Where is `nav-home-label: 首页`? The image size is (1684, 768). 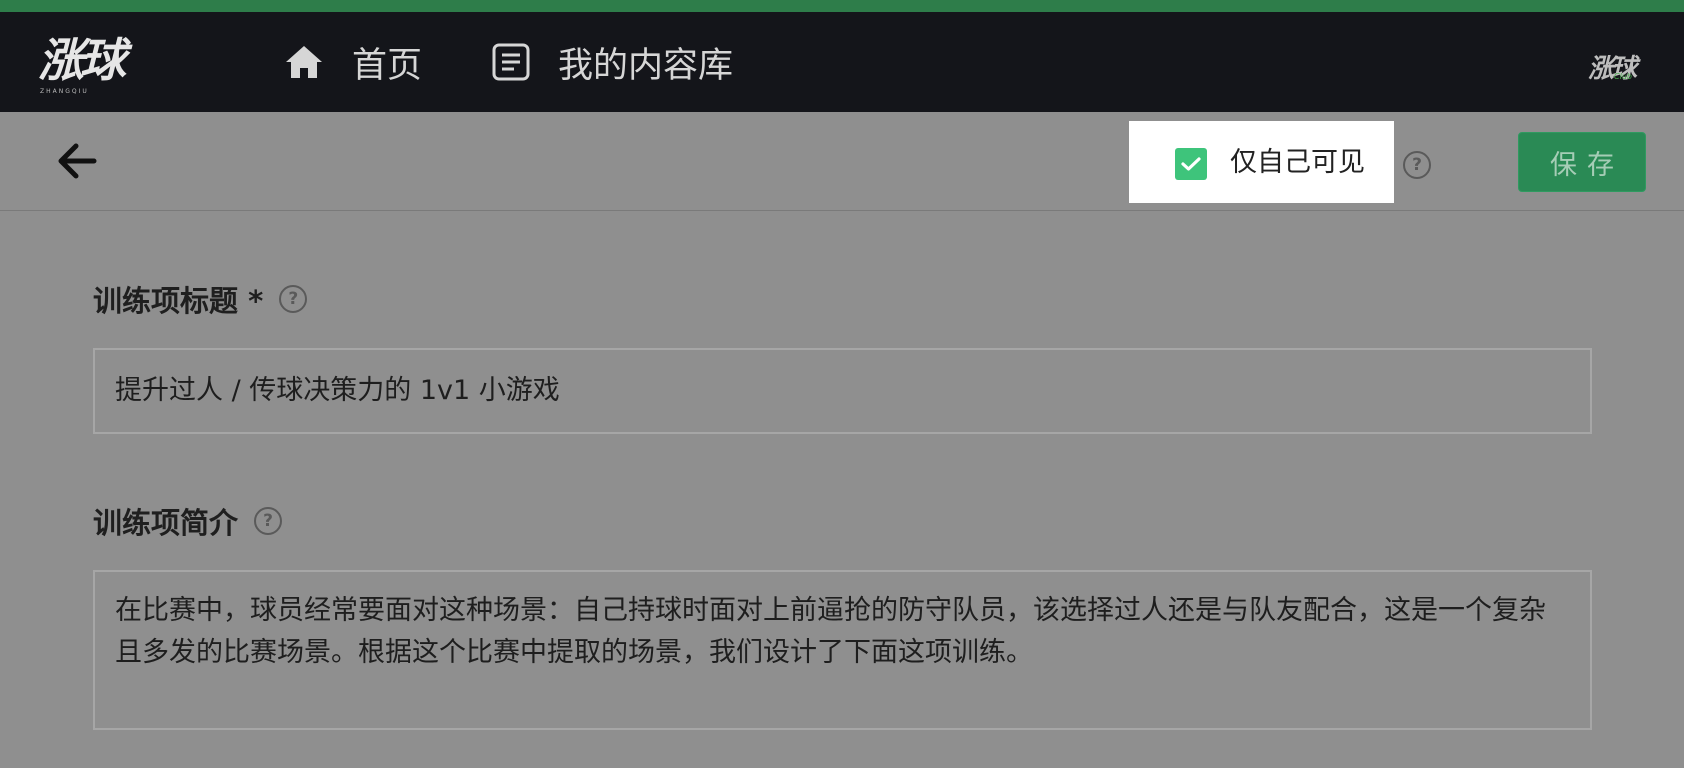
nav-home-label: 首页 is located at coordinates (387, 65).